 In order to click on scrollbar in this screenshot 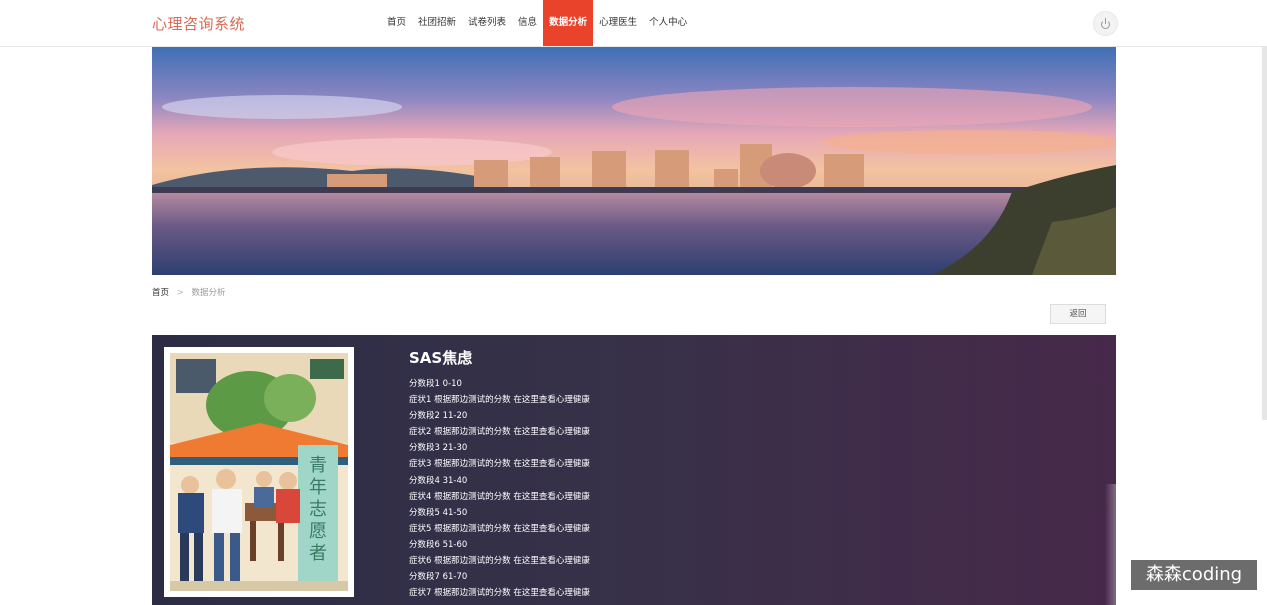, I will do `click(1264, 233)`.